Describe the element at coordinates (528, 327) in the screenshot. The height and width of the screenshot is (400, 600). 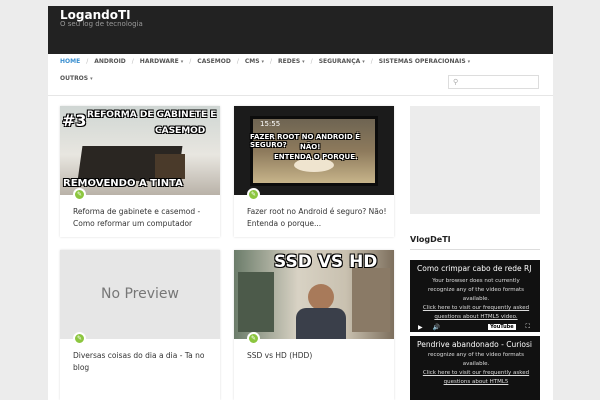
I see `fullscreen-icon: ⛶` at that location.